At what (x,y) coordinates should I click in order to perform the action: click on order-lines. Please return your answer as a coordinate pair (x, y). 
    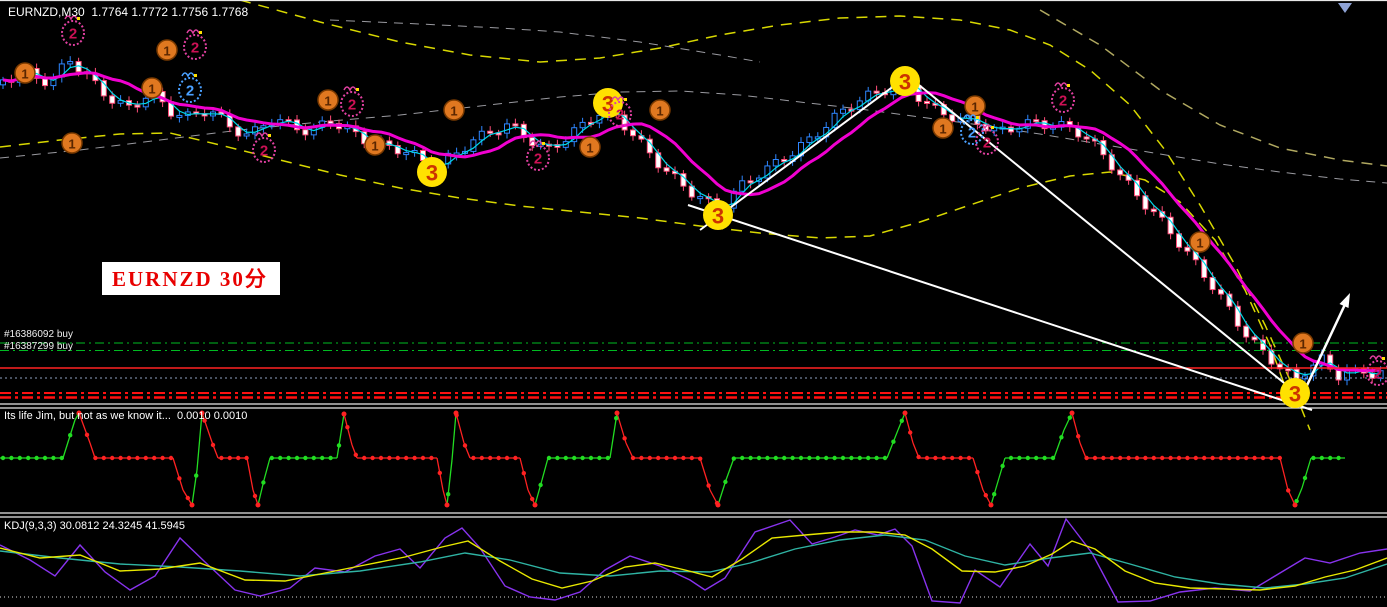
    Looking at the image, I should click on (693, 370).